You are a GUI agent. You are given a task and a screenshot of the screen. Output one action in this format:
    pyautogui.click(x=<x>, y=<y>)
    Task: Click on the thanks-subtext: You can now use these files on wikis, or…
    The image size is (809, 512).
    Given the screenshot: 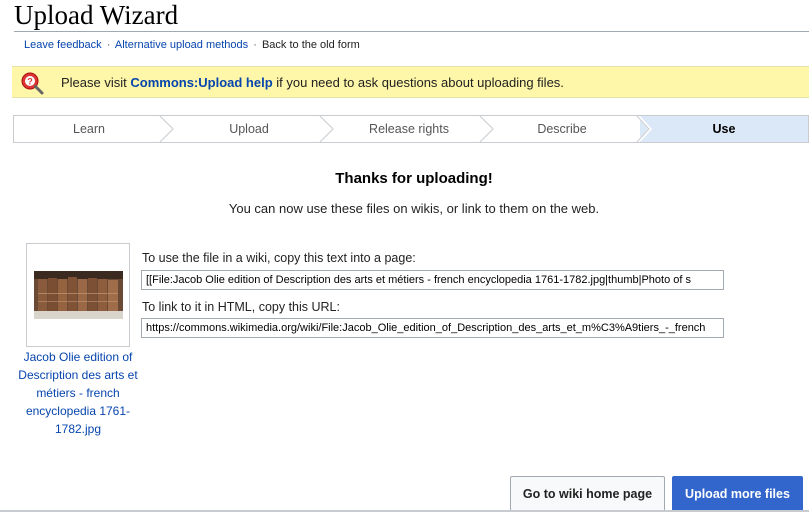 What is the action you would take?
    pyautogui.click(x=414, y=208)
    